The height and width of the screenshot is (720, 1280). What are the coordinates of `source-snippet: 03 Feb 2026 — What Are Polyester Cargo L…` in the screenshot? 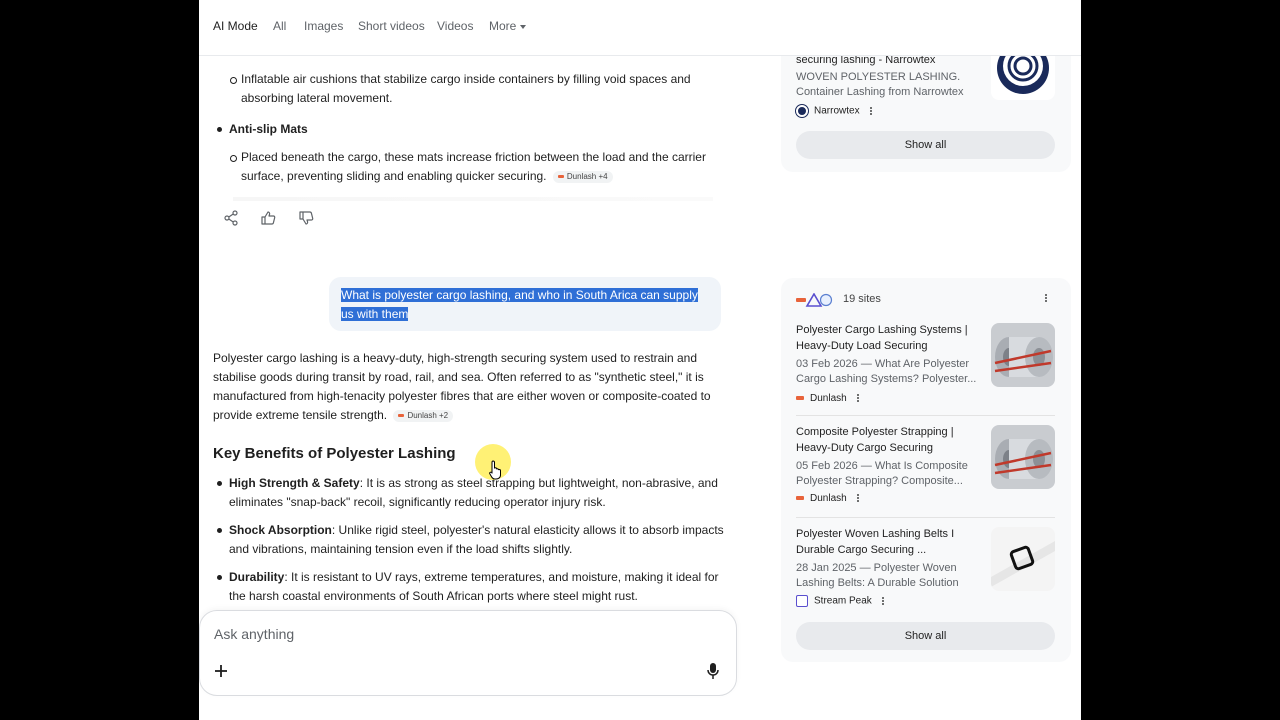 It's located at (886, 371).